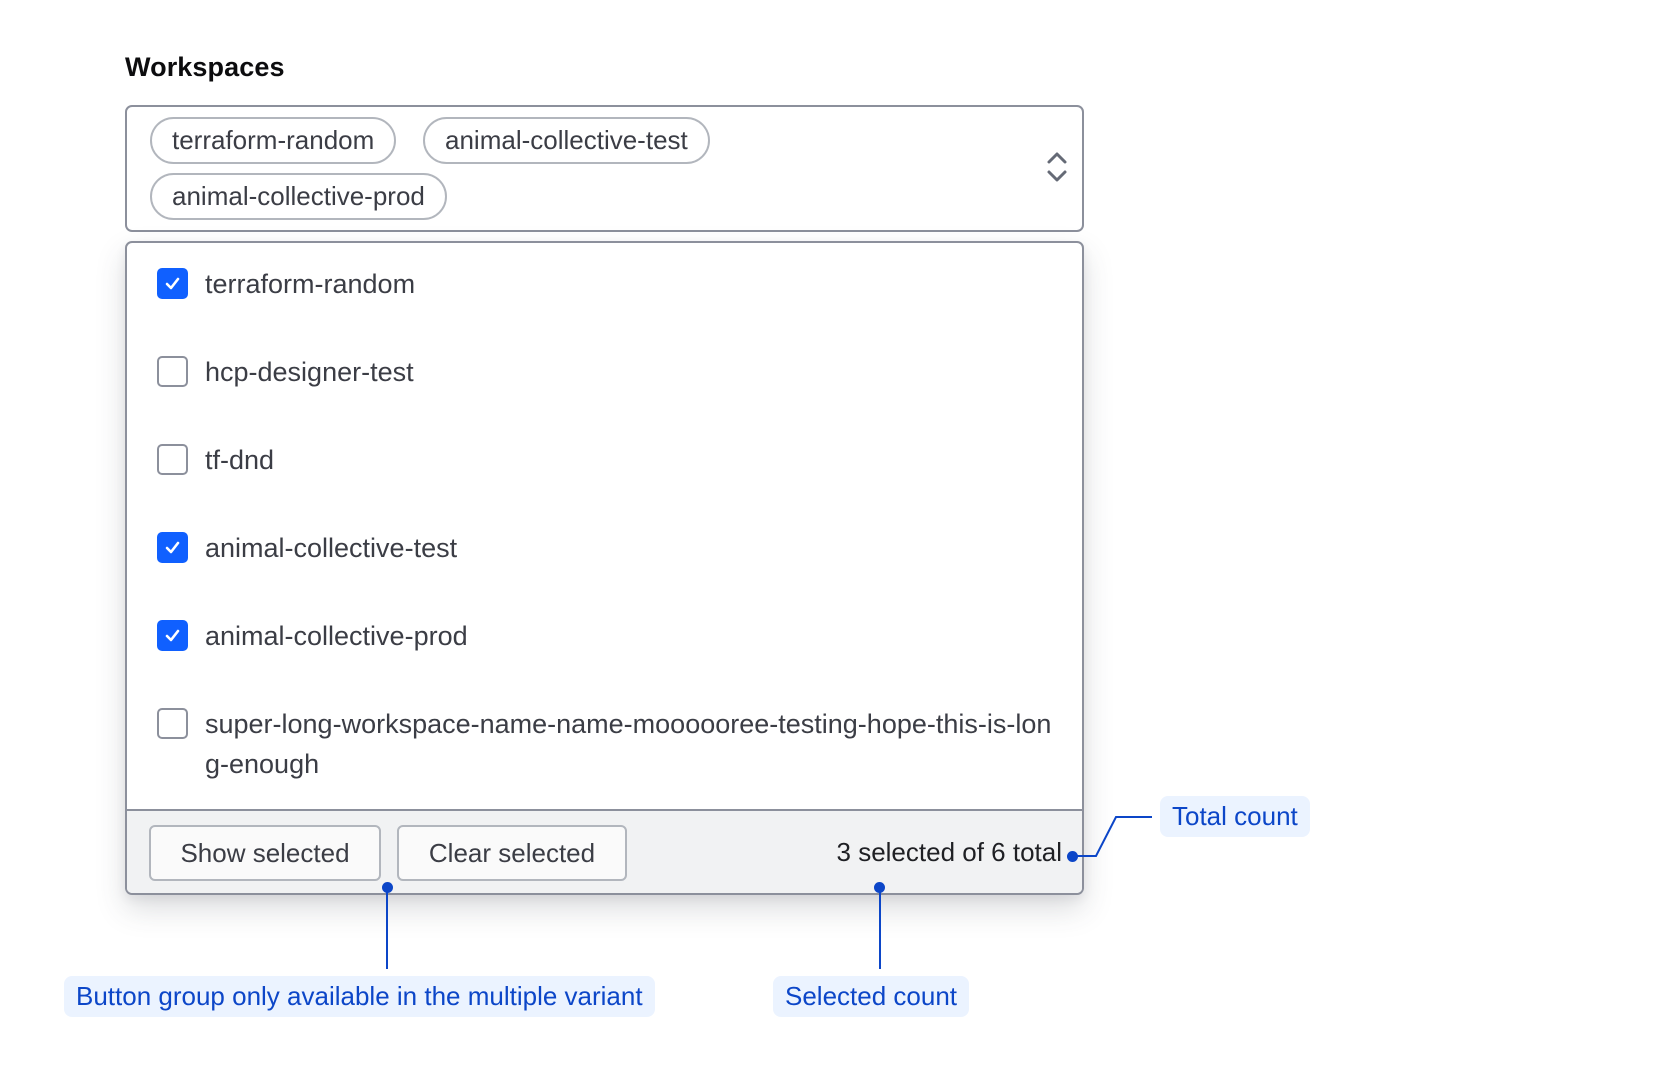  I want to click on annotation-selected-count: Selected count, so click(871, 996).